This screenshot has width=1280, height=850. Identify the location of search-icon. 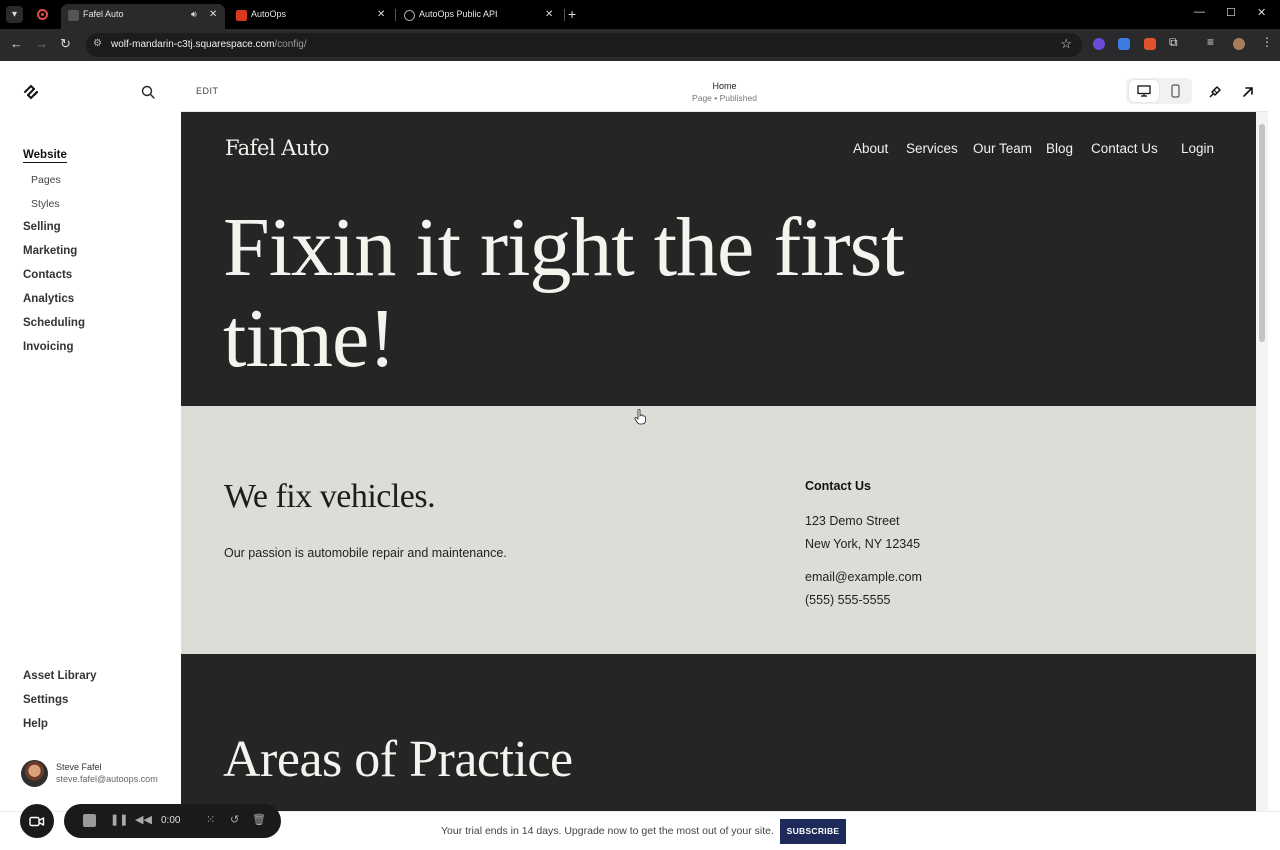
(148, 92).